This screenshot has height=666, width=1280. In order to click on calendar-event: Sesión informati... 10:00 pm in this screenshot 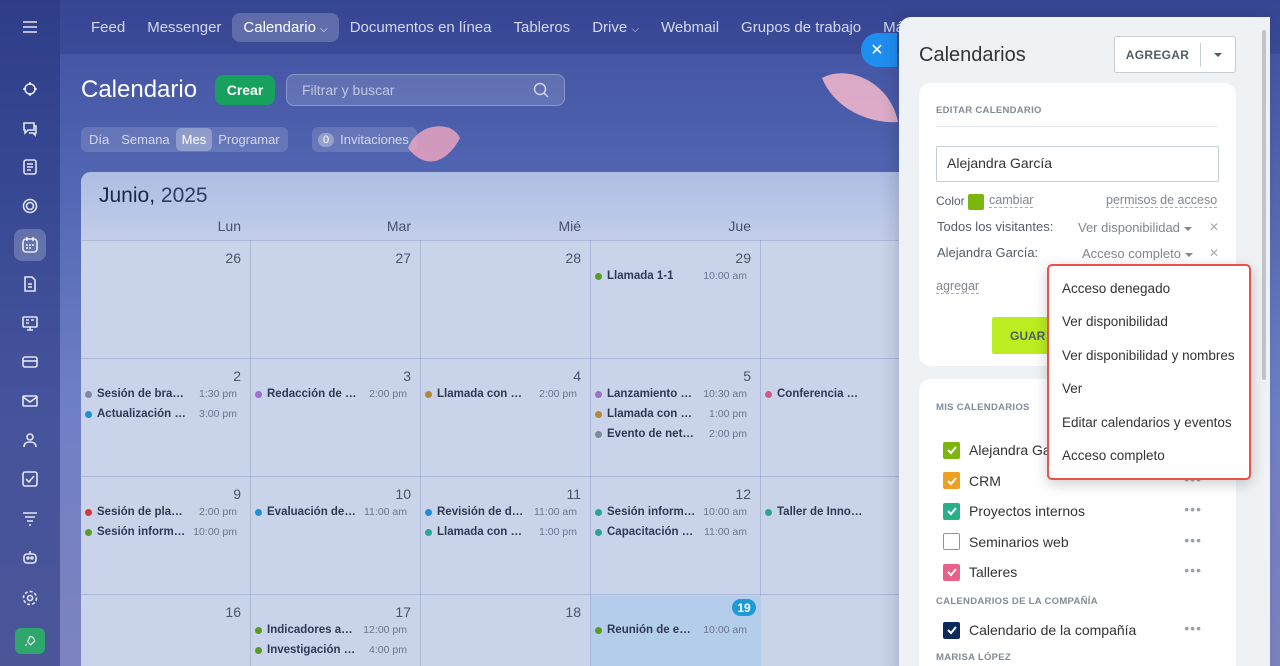, I will do `click(165, 532)`.